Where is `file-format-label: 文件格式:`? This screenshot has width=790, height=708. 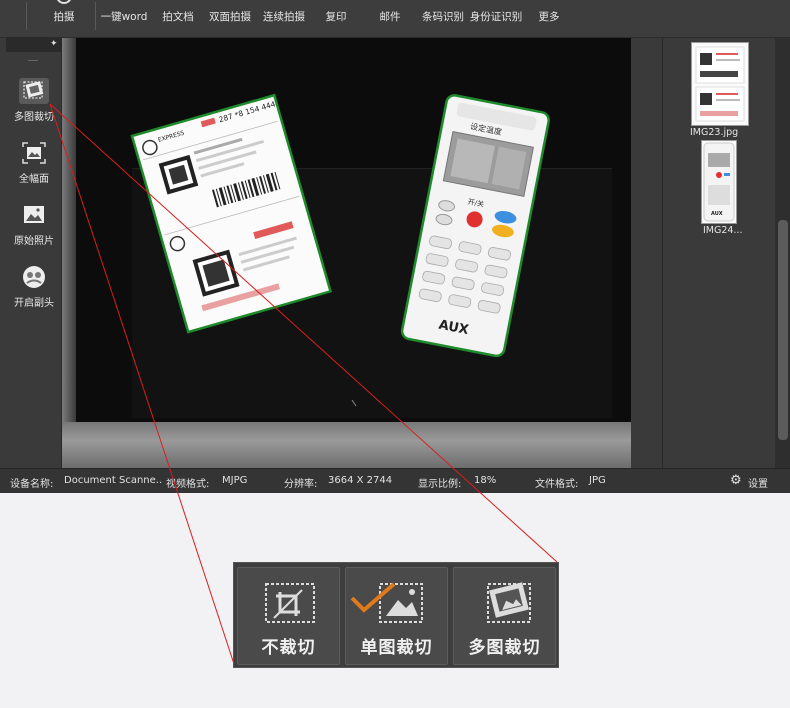 file-format-label: 文件格式: is located at coordinates (557, 484).